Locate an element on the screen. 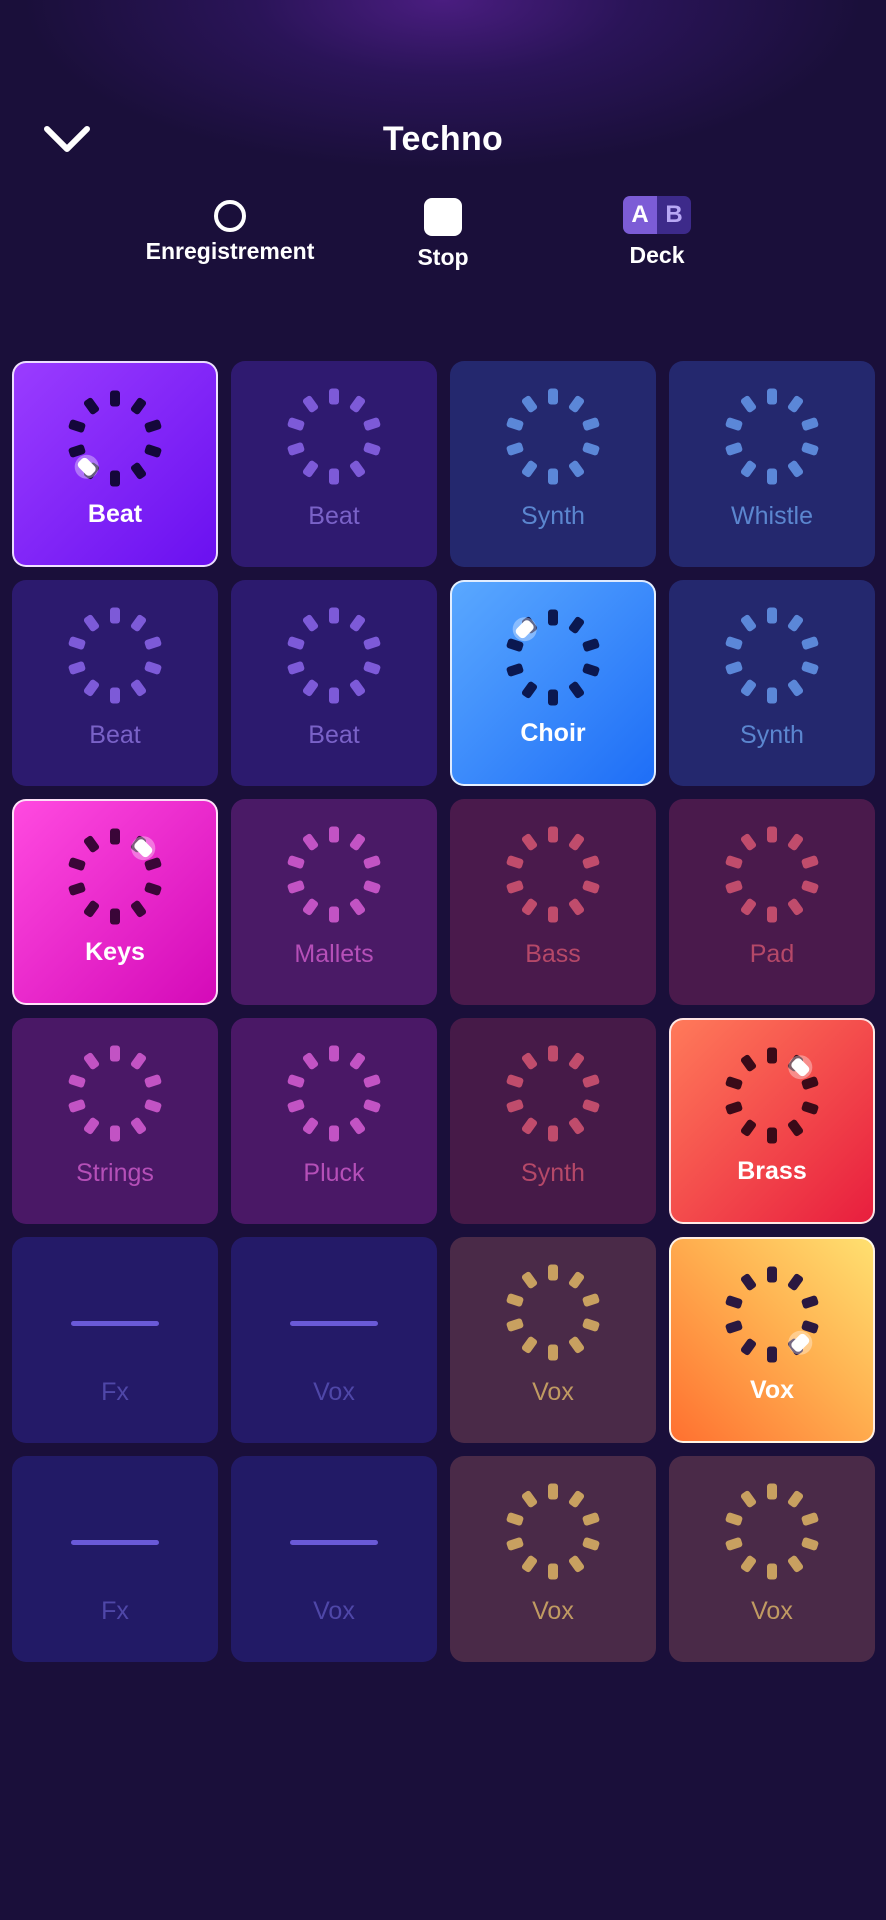 Image resolution: width=886 pixels, height=1920 pixels. stop-button: Stop is located at coordinates (443, 233).